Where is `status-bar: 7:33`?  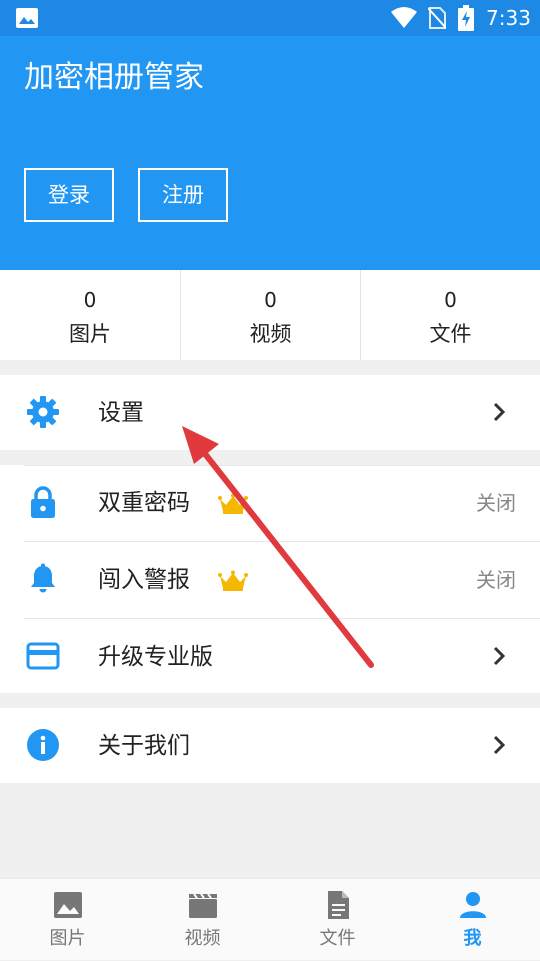 status-bar: 7:33 is located at coordinates (270, 18).